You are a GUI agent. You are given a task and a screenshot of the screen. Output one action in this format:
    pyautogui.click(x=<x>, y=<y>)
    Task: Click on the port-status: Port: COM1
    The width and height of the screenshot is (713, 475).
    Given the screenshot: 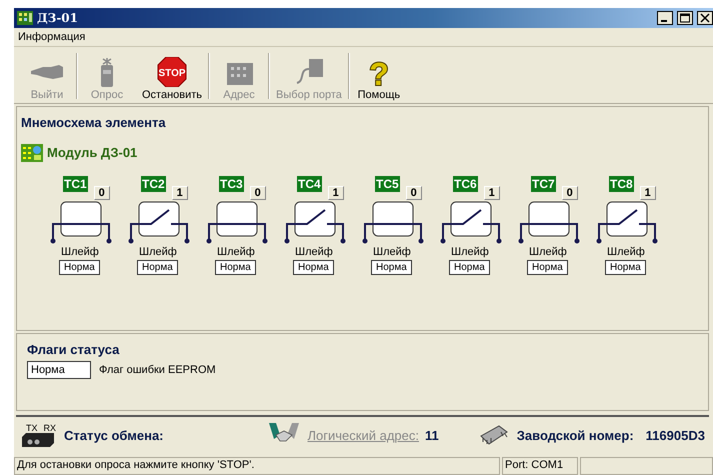 What is the action you would take?
    pyautogui.click(x=540, y=465)
    